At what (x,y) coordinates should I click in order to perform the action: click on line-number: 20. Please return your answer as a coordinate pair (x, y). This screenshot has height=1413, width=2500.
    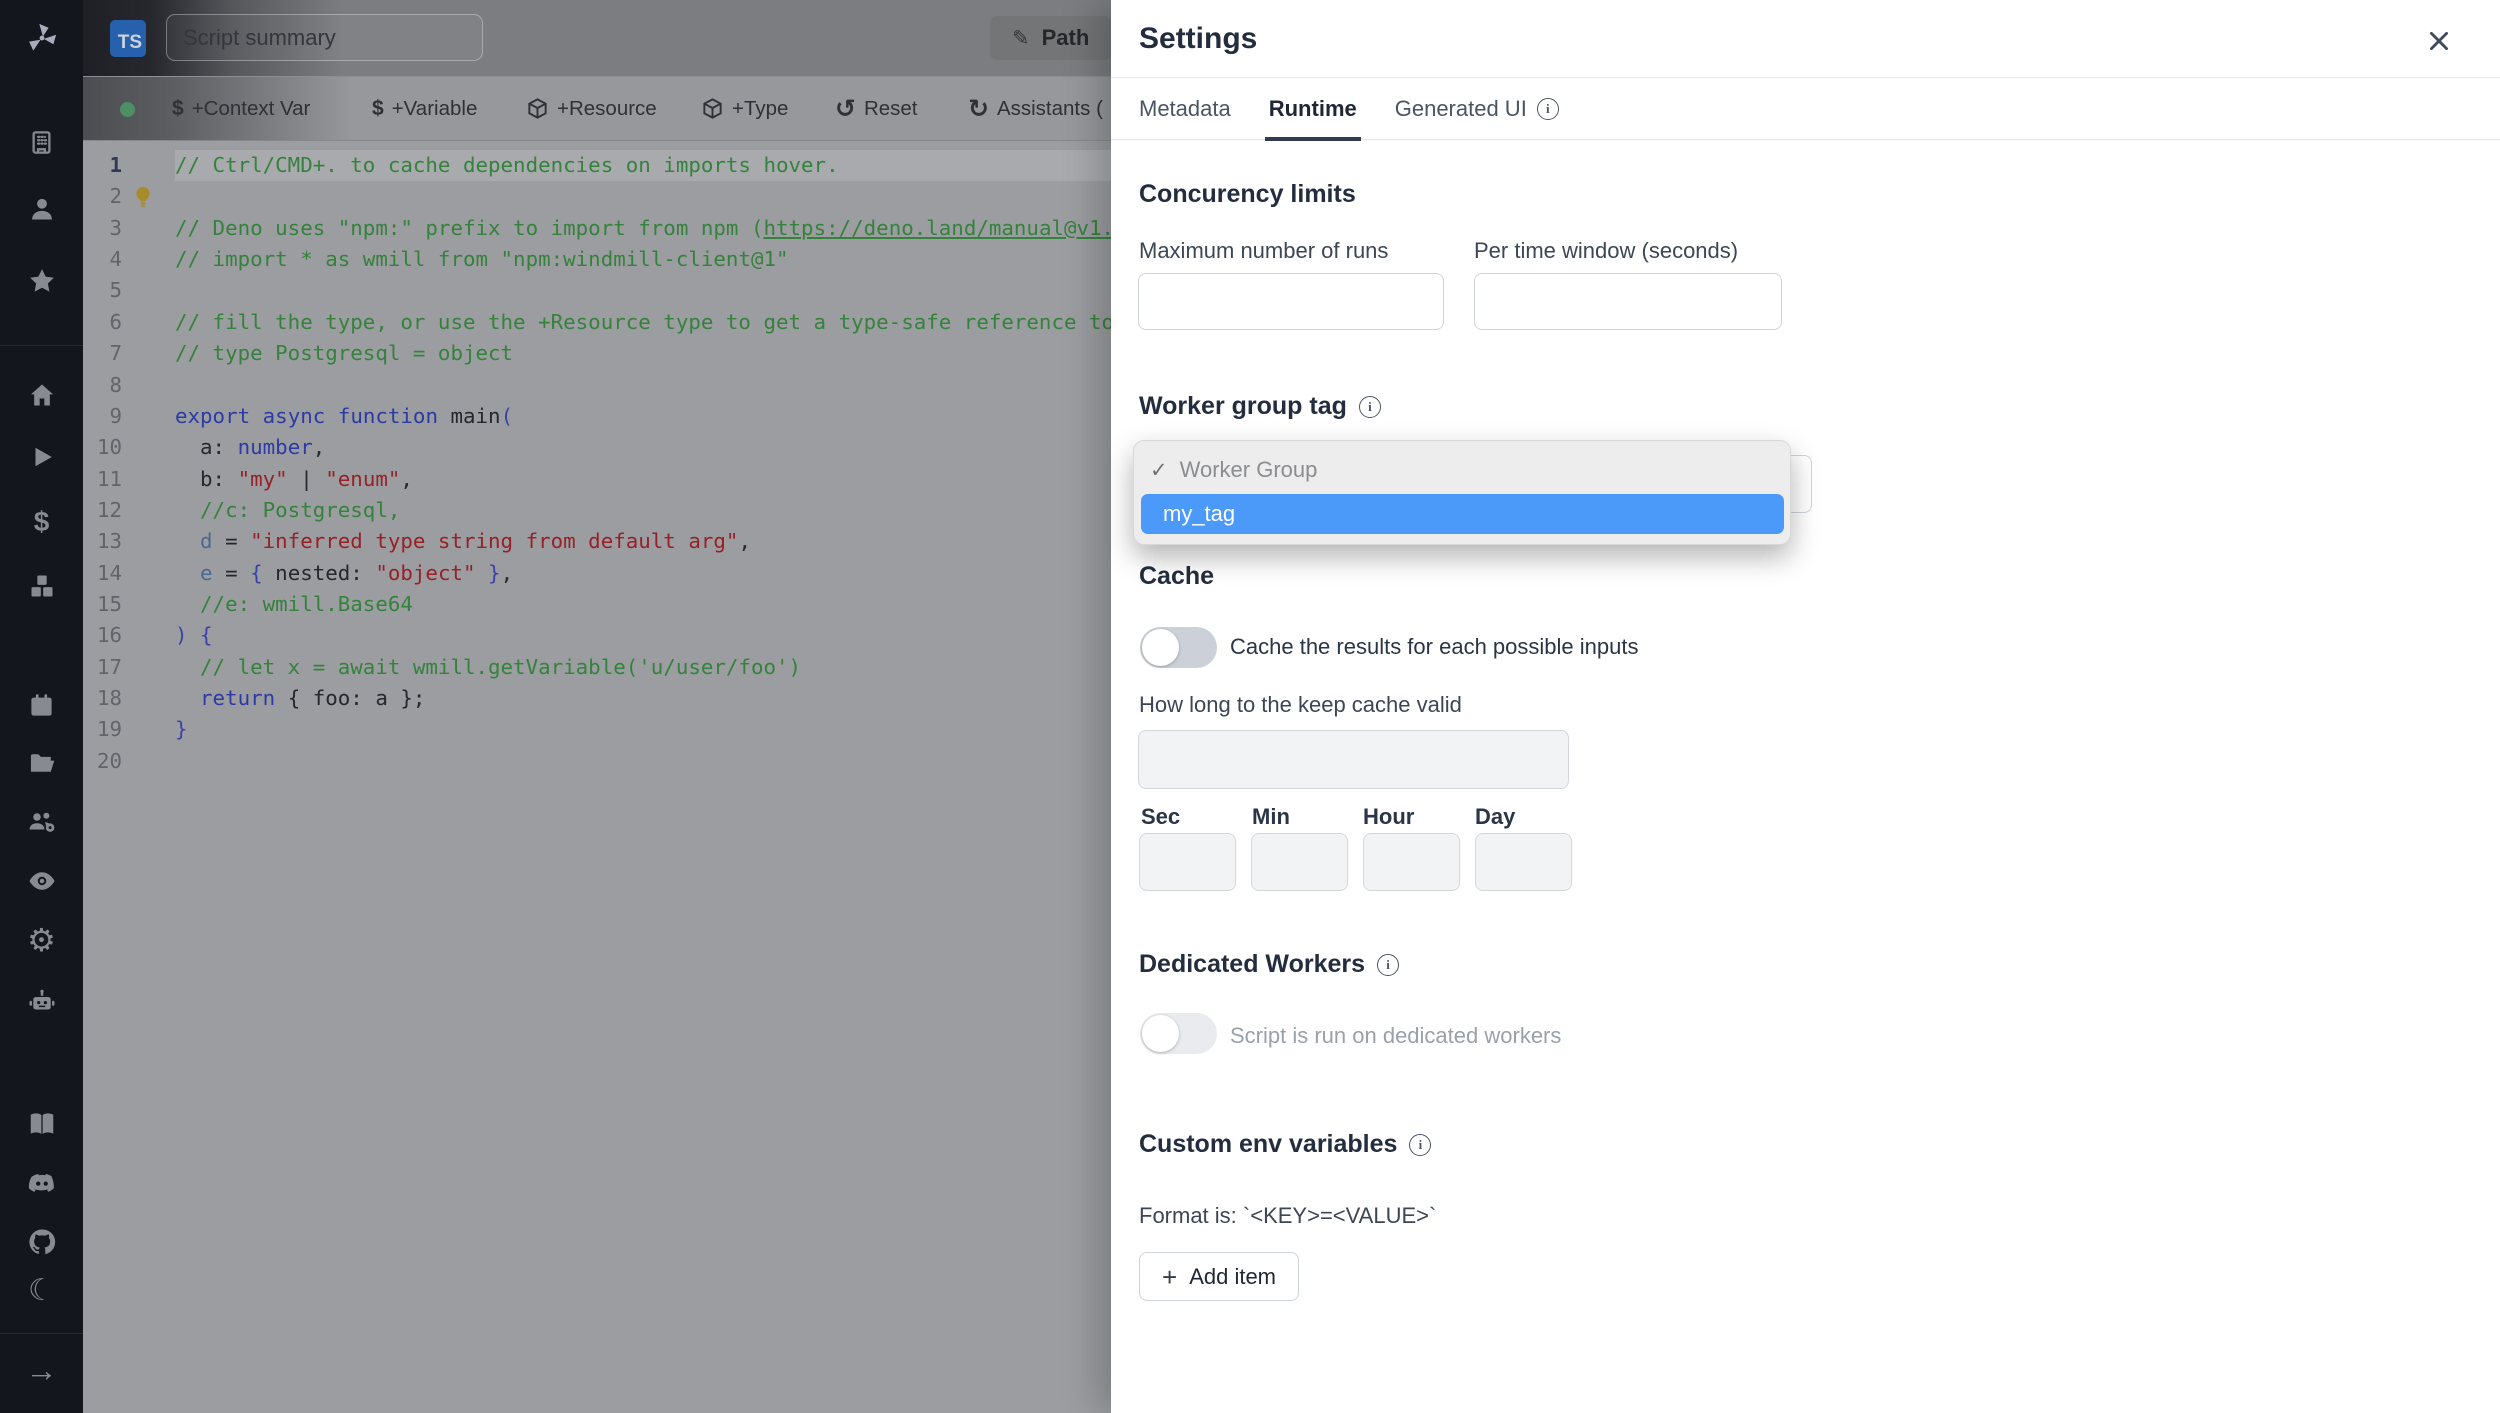
    Looking at the image, I should click on (109, 760).